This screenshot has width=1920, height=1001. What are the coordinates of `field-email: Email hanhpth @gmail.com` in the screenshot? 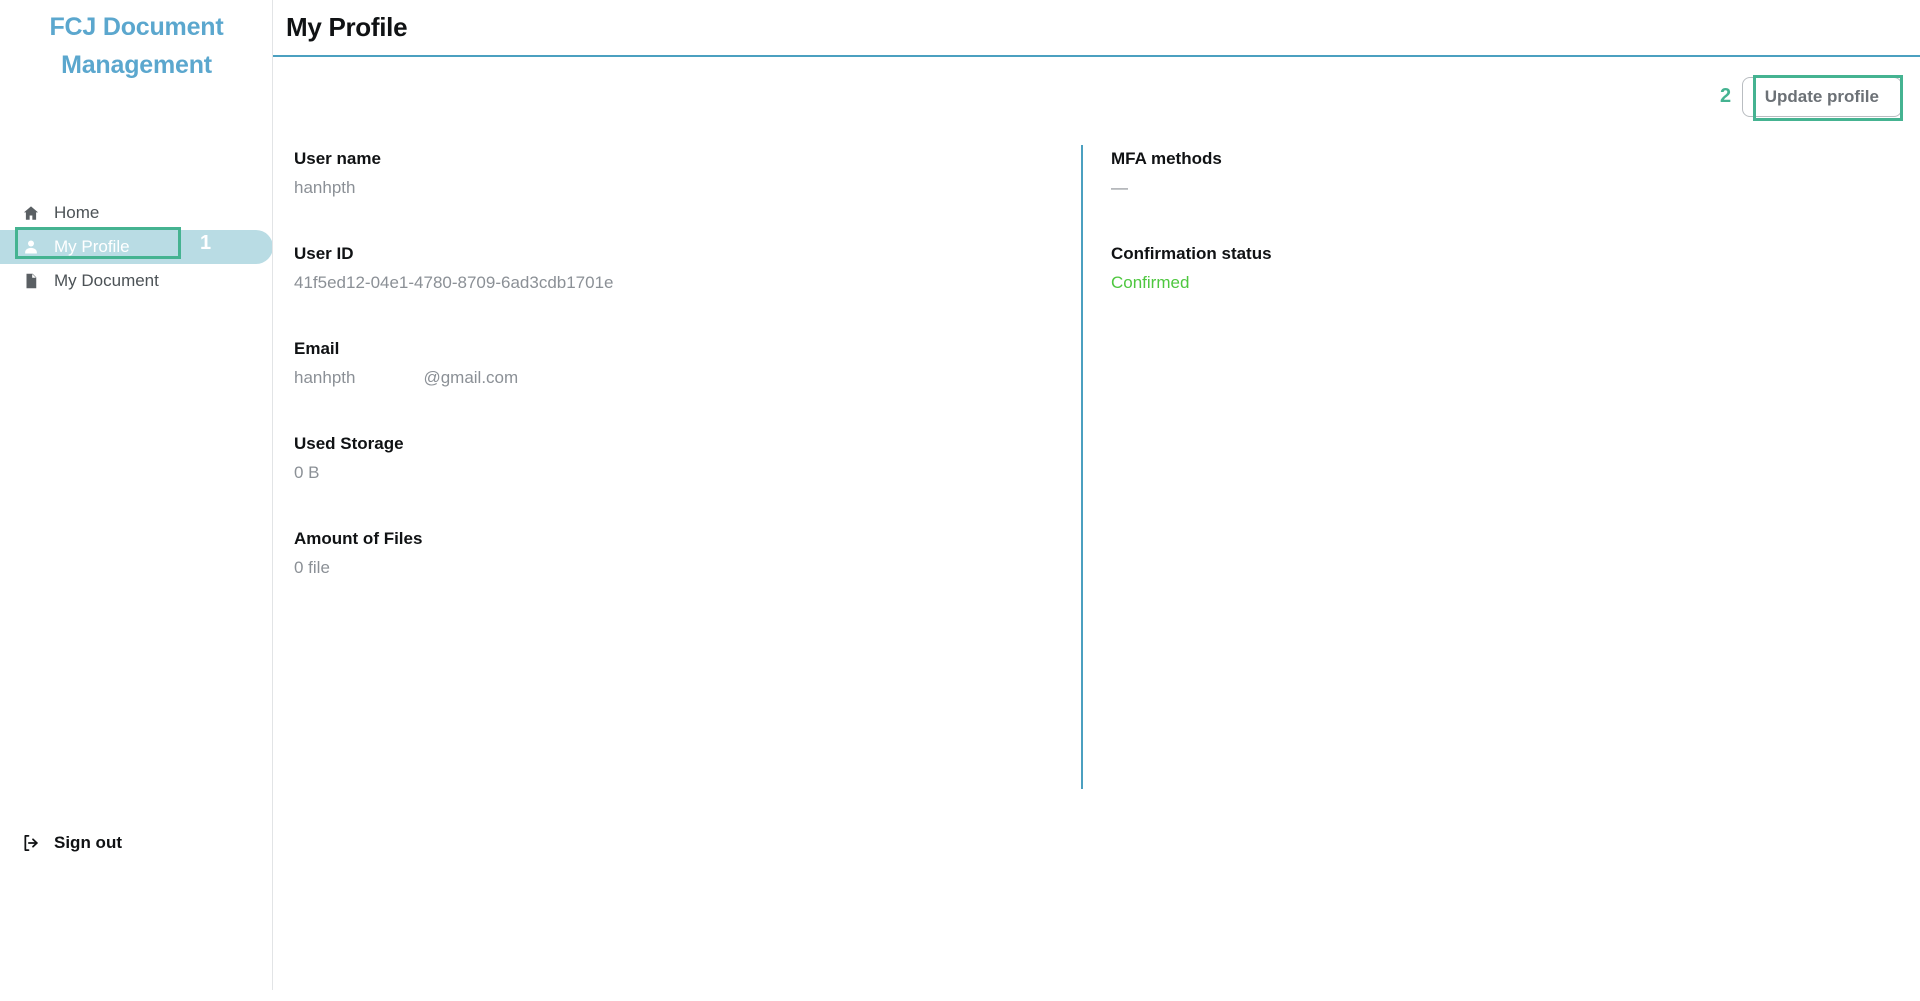 It's located at (674, 363).